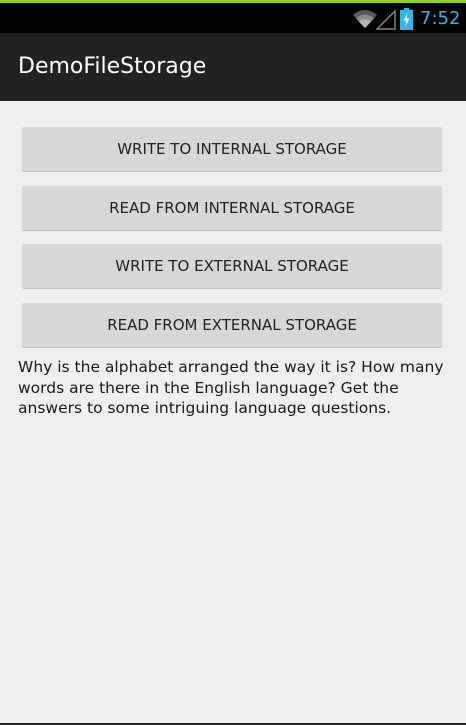 The width and height of the screenshot is (466, 725). I want to click on write-external-storage-button: WRITE TO EXTERNAL STORAGE, so click(232, 266).